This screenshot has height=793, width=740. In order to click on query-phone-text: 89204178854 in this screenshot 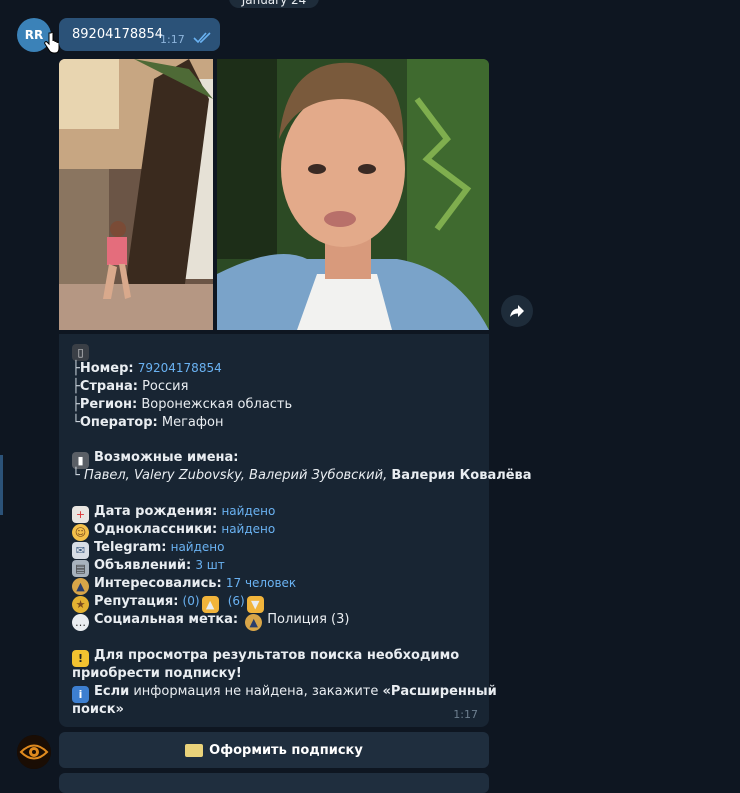, I will do `click(117, 34)`.